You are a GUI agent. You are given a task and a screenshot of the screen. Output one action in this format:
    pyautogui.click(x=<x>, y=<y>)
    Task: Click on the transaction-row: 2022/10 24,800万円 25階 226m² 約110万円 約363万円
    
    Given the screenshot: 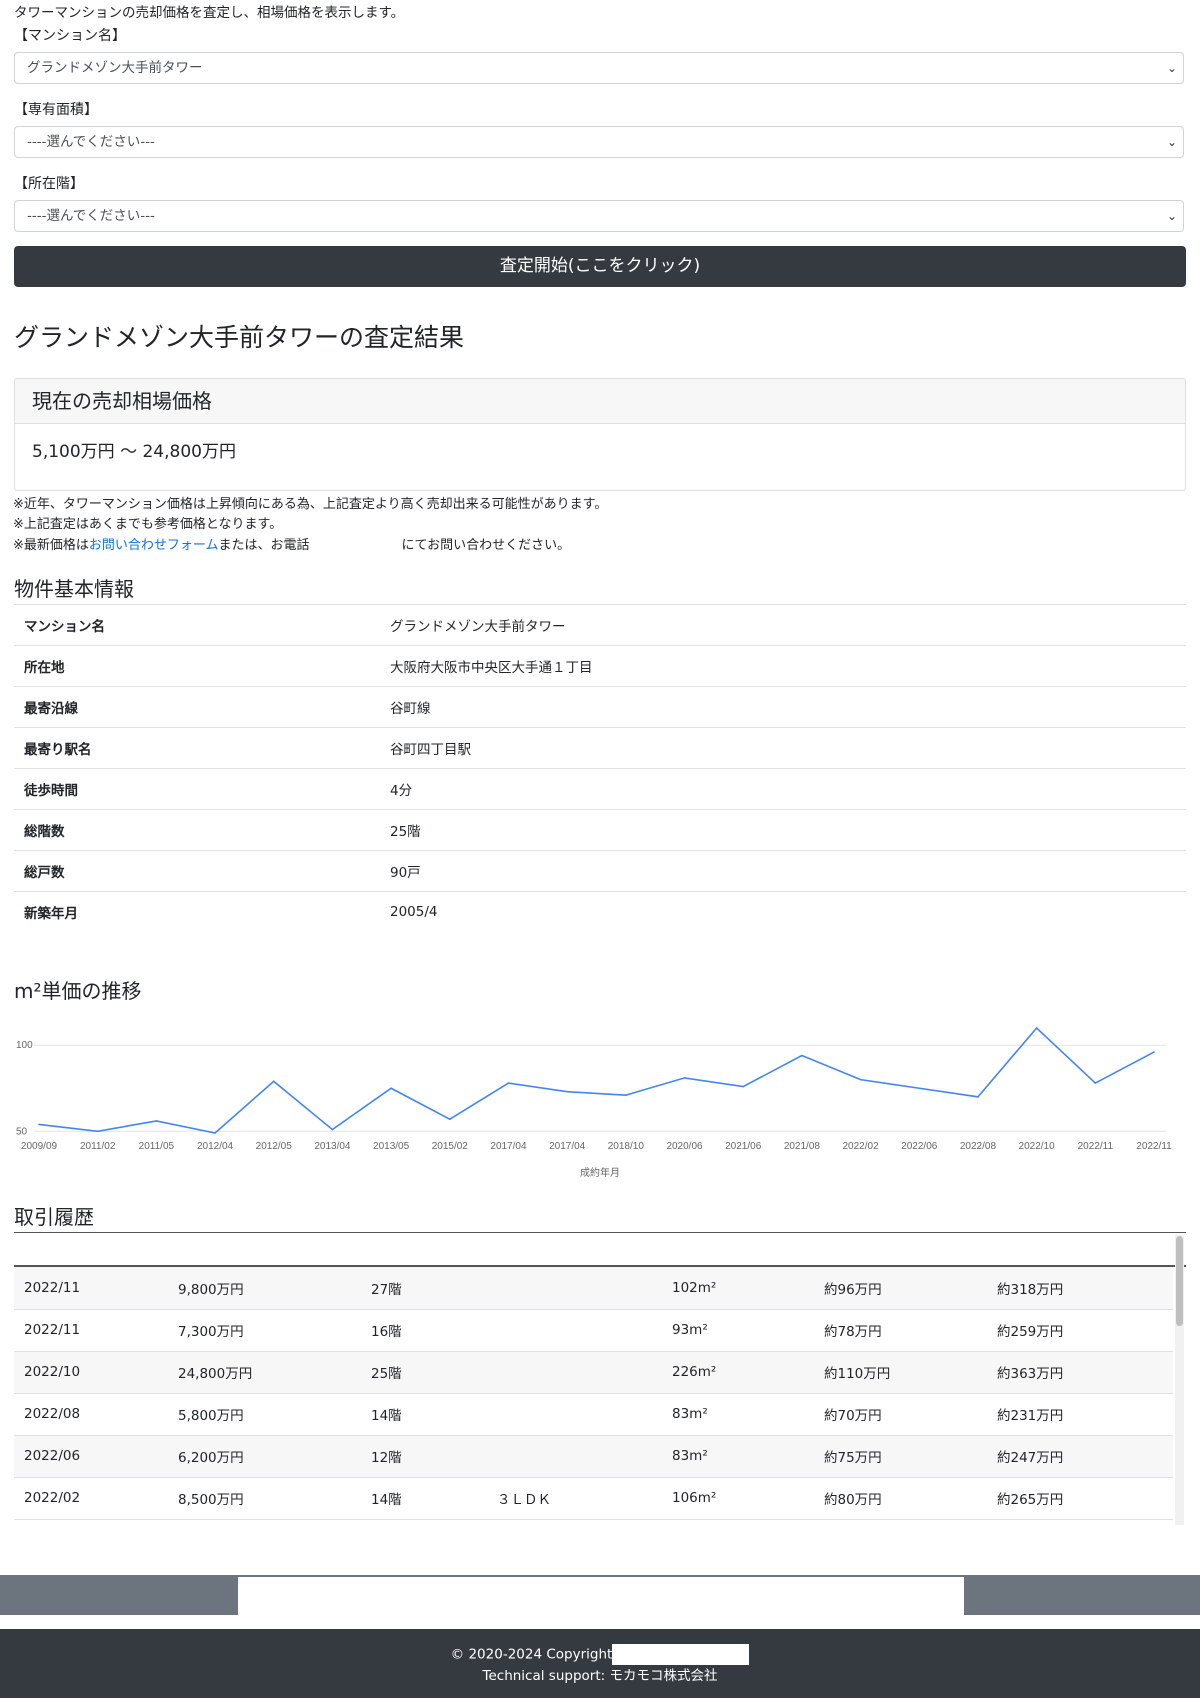 What is the action you would take?
    pyautogui.click(x=593, y=1372)
    